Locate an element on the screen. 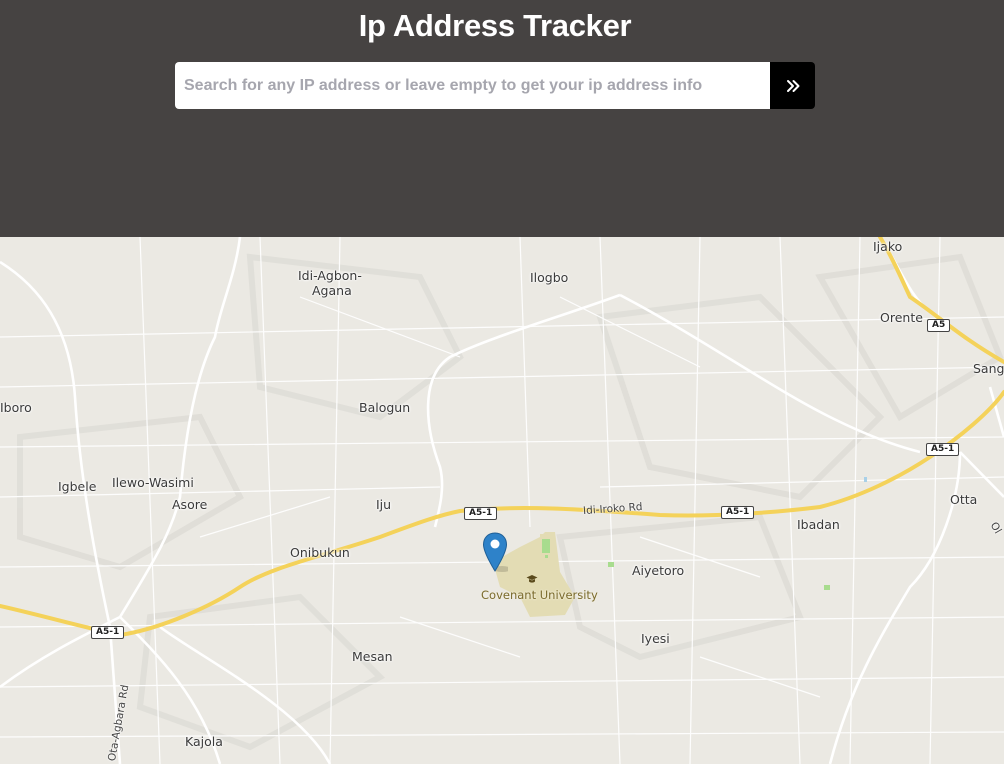  place-label-ilewo-wasimi: Ilewo-Wasimi is located at coordinates (153, 482).